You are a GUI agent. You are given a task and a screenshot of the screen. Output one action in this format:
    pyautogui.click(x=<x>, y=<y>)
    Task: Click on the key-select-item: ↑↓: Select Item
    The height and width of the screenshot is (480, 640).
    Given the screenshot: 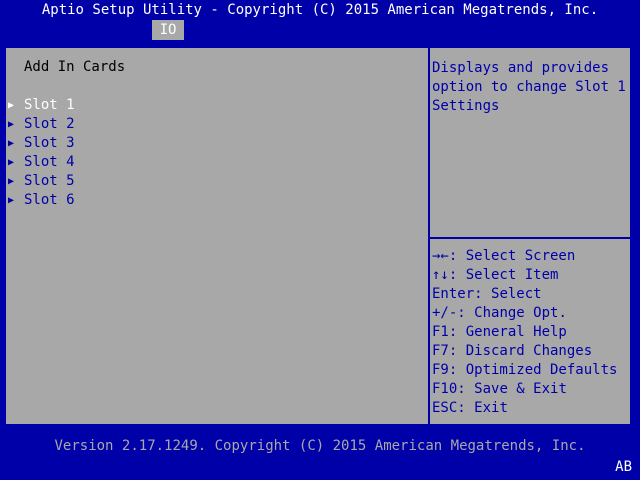 What is the action you would take?
    pyautogui.click(x=530, y=275)
    